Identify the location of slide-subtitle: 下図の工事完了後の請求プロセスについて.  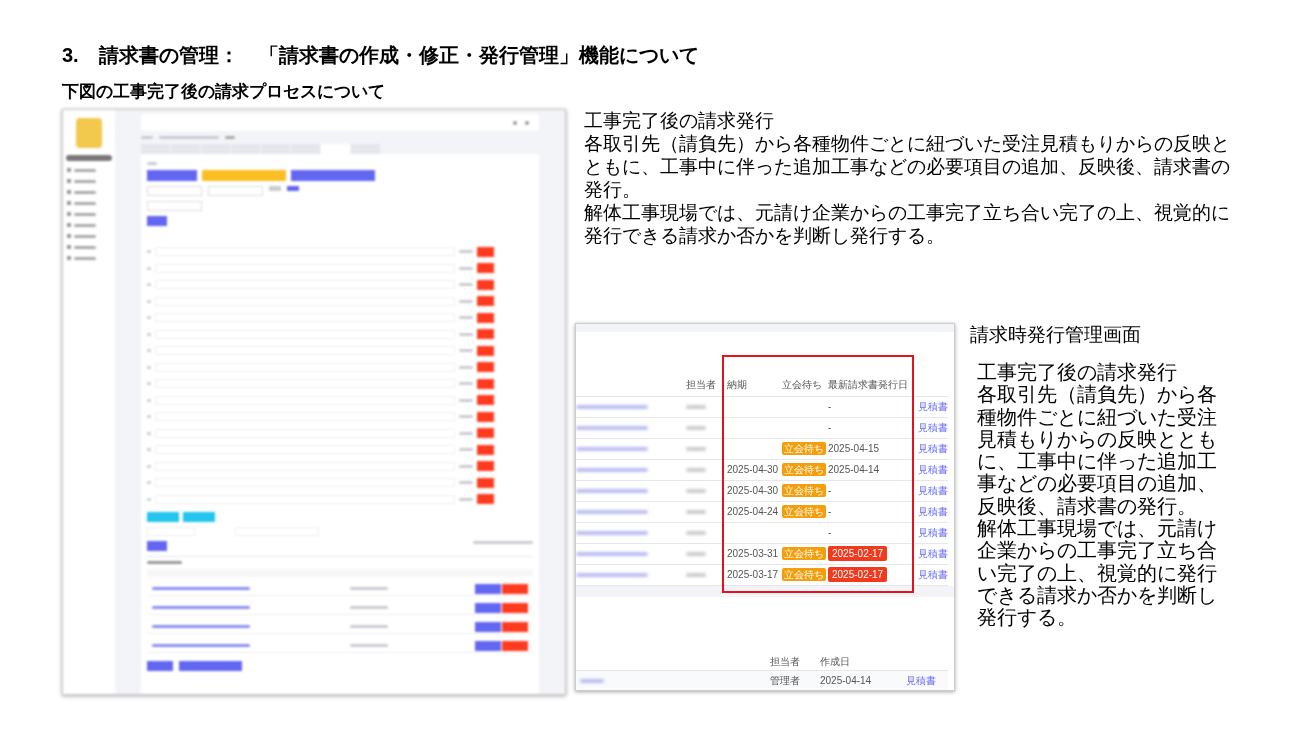
(224, 91).